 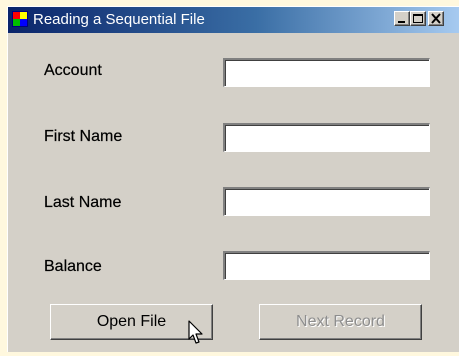 I want to click on app-icon, so click(x=20, y=19).